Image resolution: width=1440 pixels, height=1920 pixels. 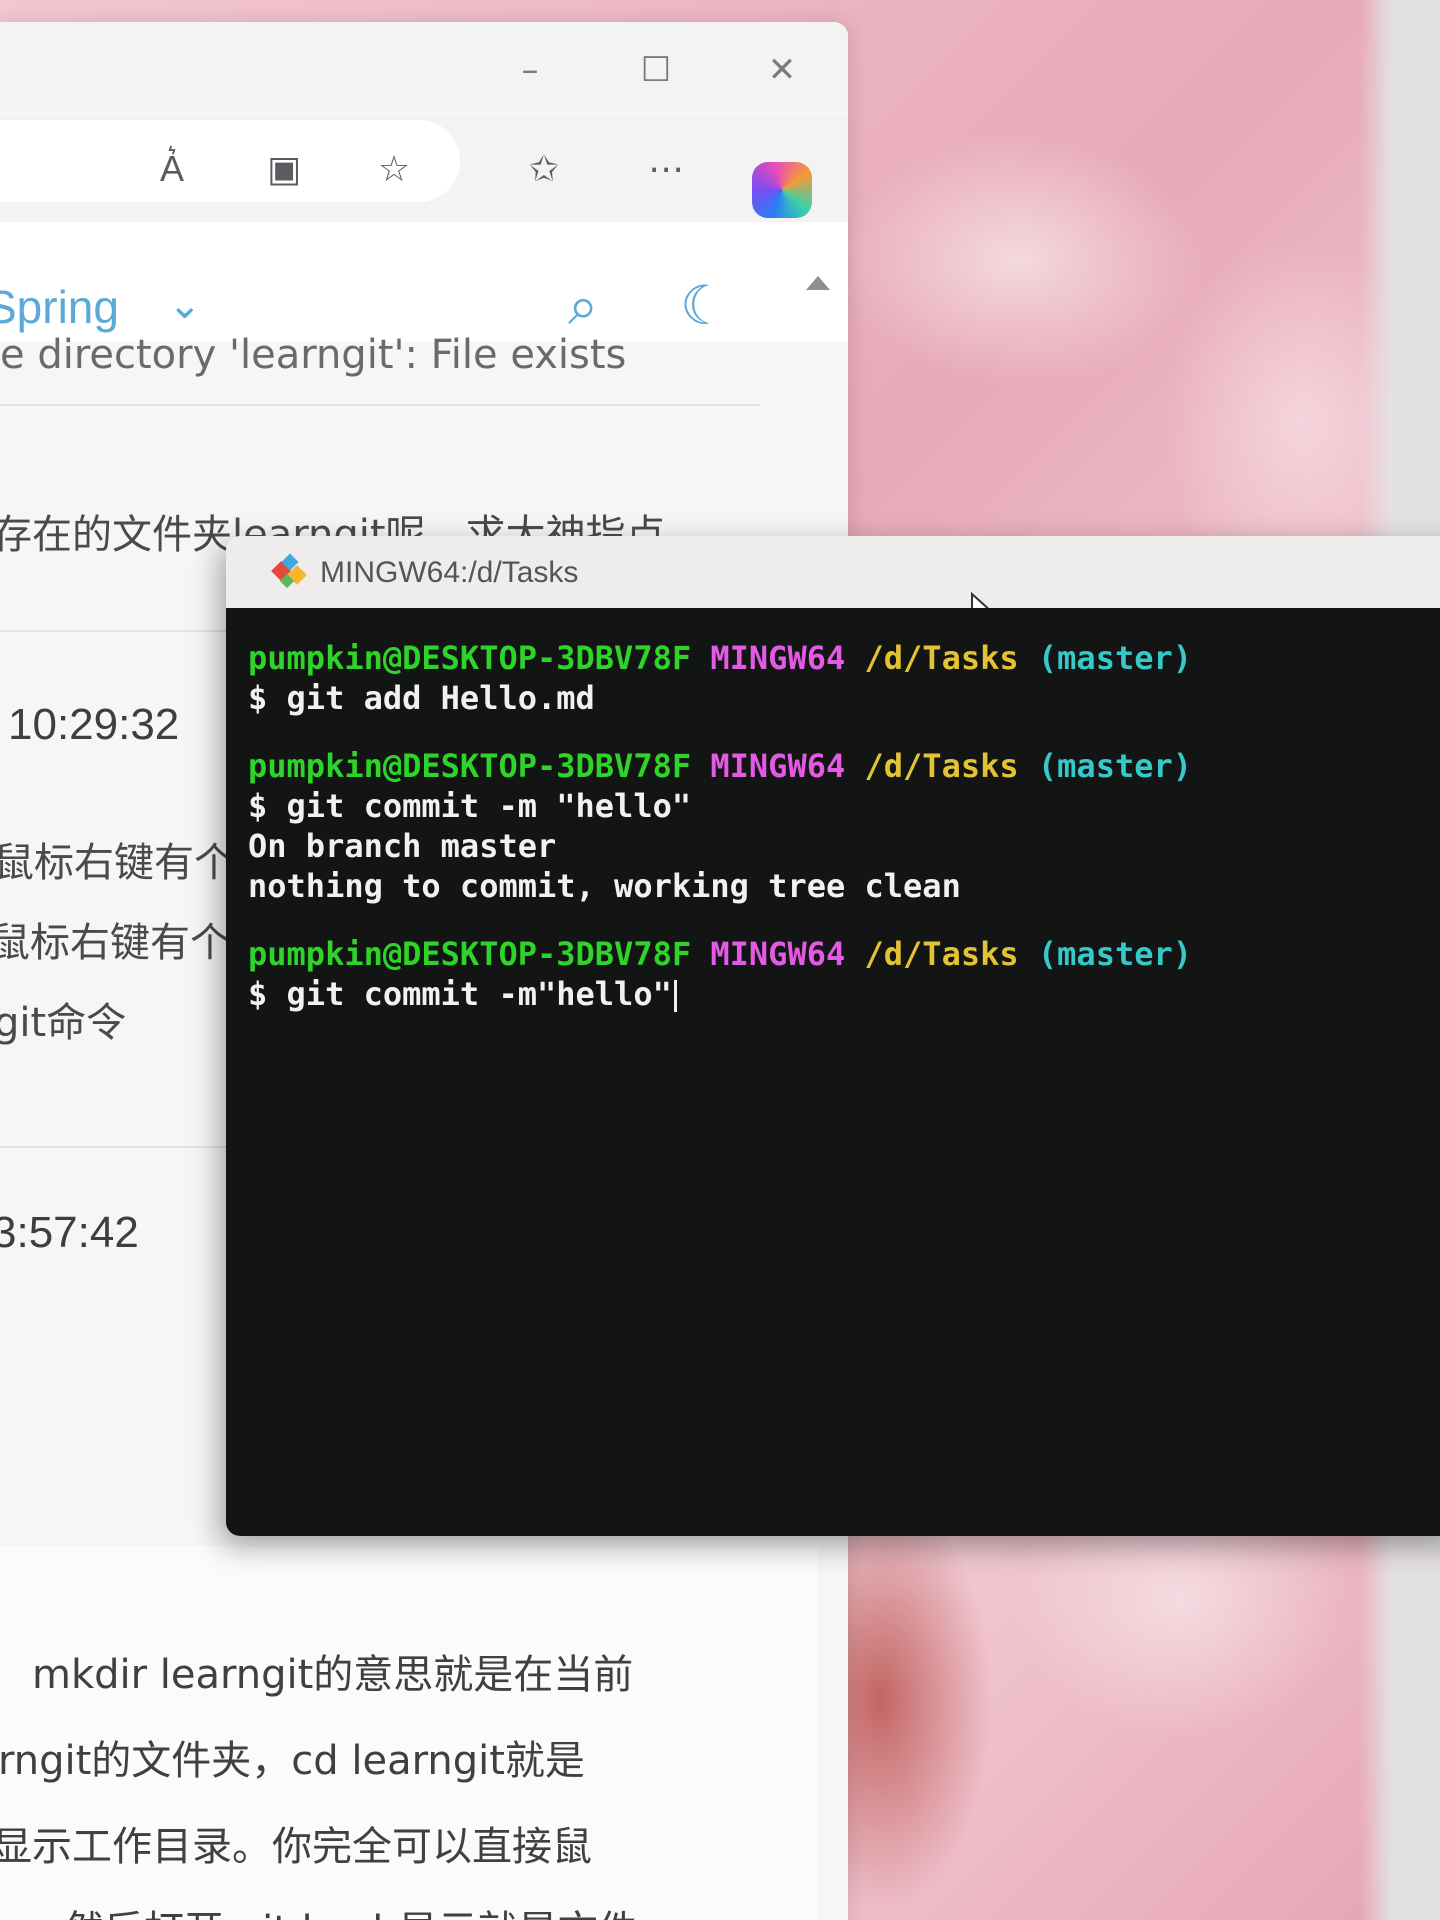 I want to click on command-line: $ git commit -m "hello", so click(x=470, y=806).